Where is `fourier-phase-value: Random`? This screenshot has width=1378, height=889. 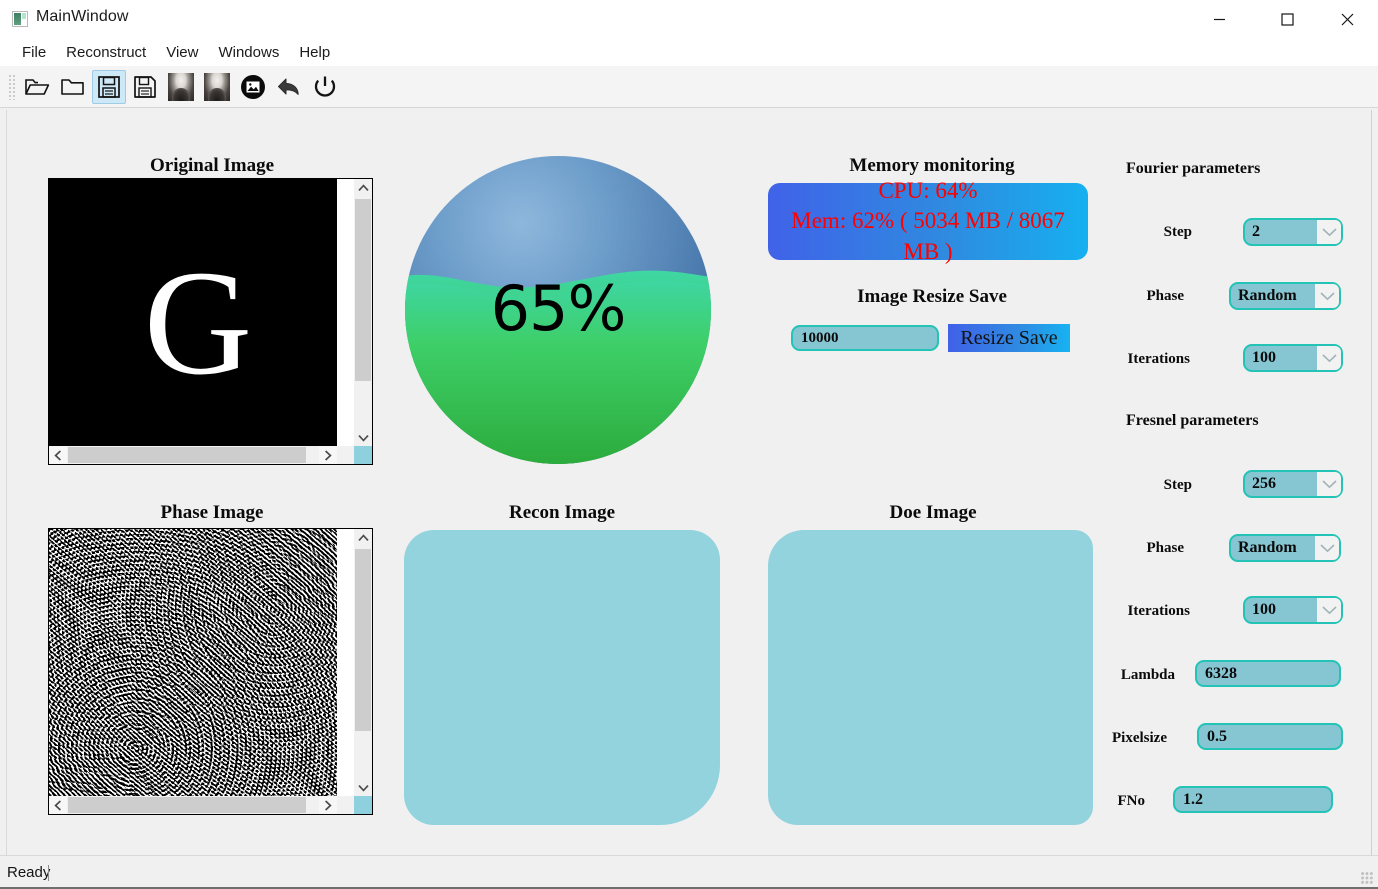 fourier-phase-value: Random is located at coordinates (1267, 295).